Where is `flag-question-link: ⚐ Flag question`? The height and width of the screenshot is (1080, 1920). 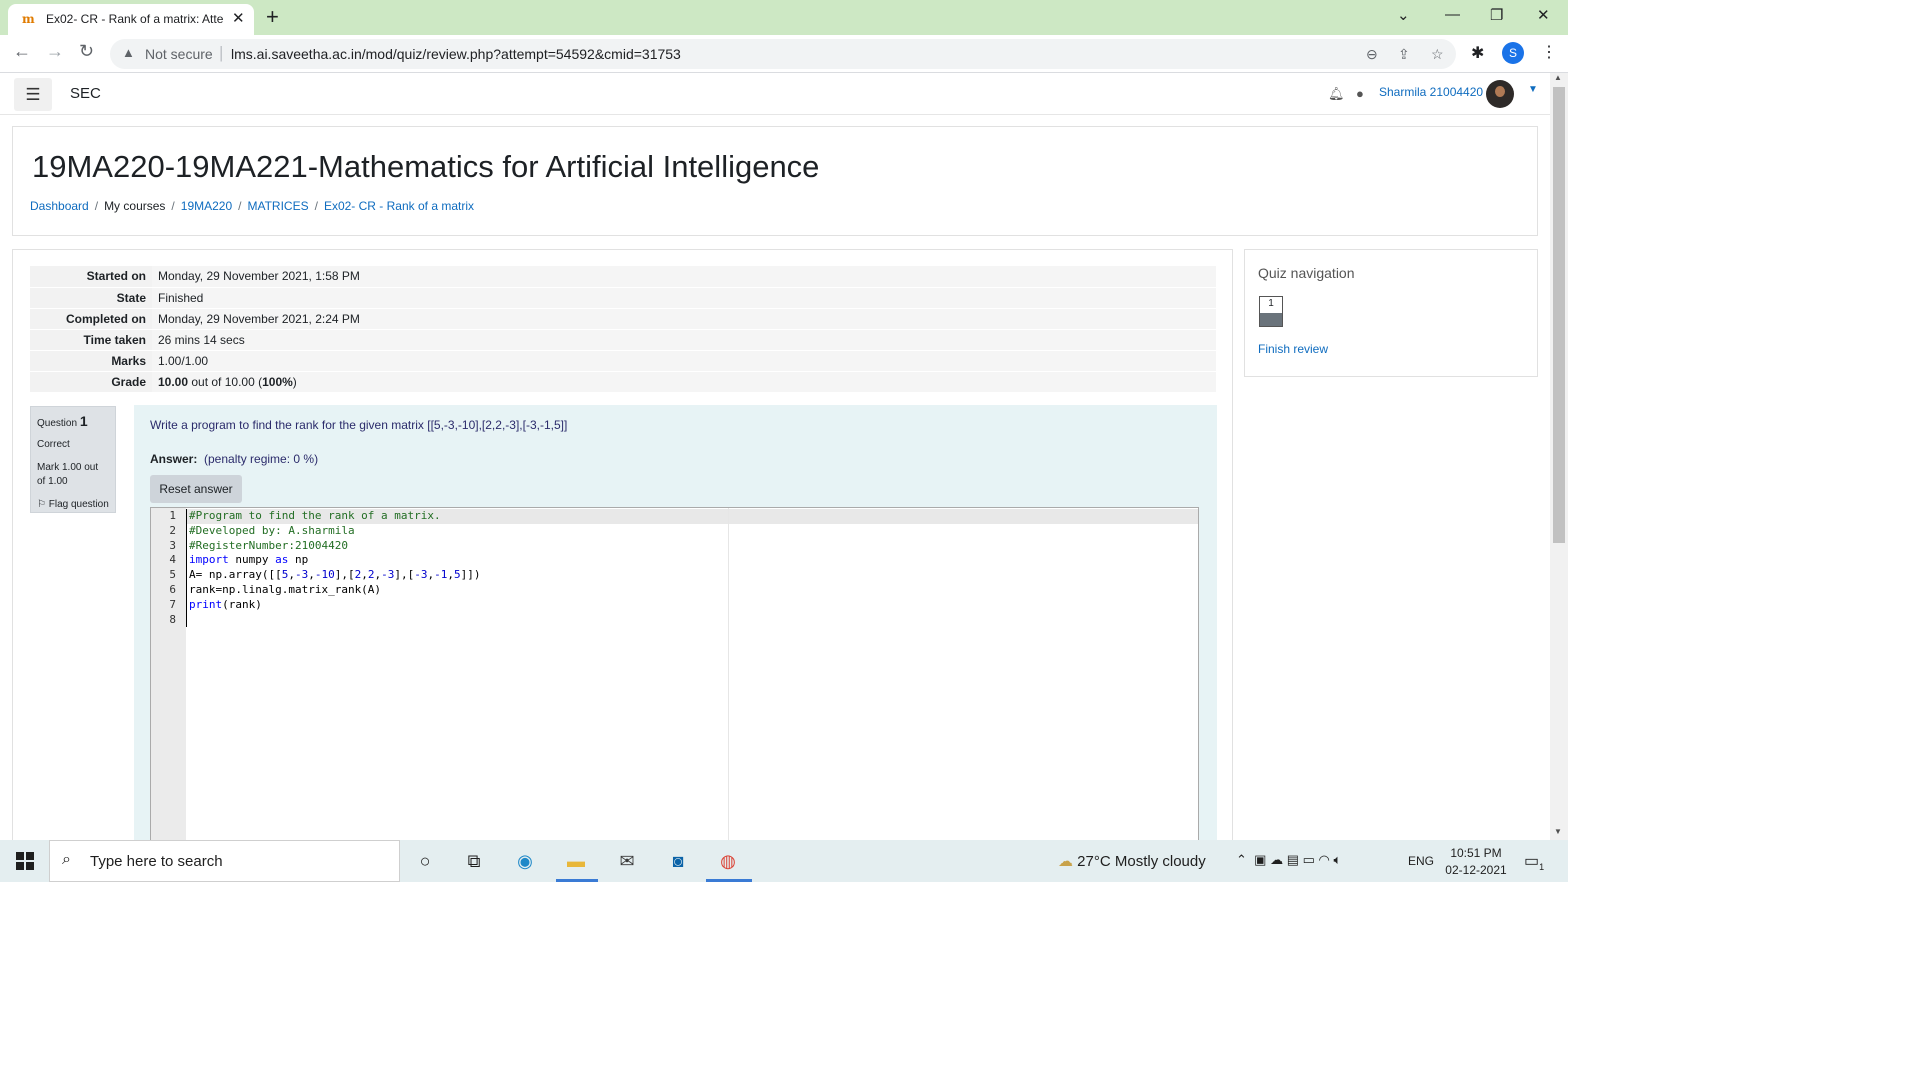 flag-question-link: ⚐ Flag question is located at coordinates (73, 505).